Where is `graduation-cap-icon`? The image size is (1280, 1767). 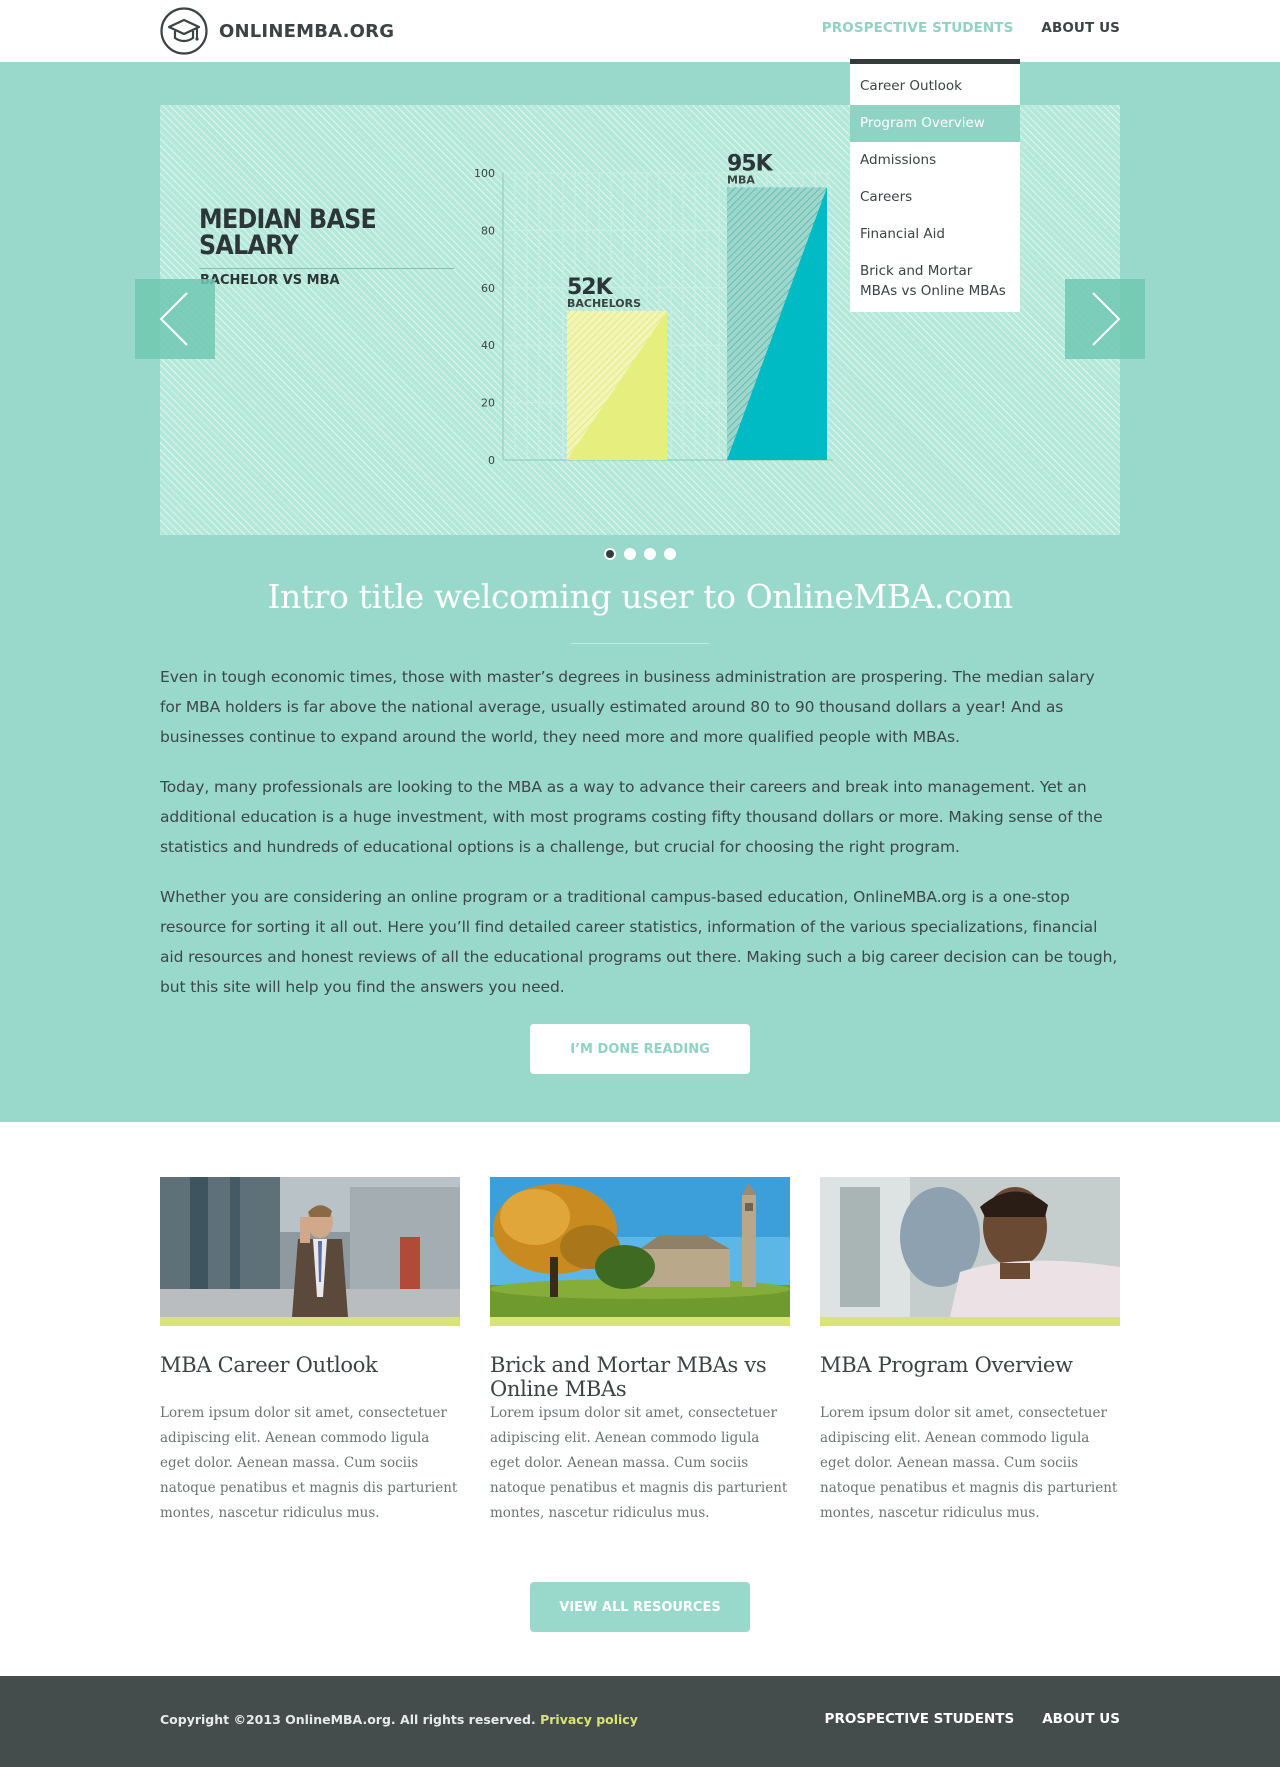 graduation-cap-icon is located at coordinates (184, 31).